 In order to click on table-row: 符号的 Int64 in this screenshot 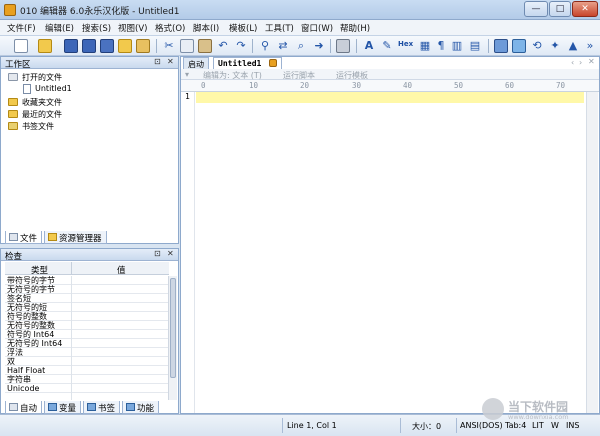, I will do `click(87, 334)`.